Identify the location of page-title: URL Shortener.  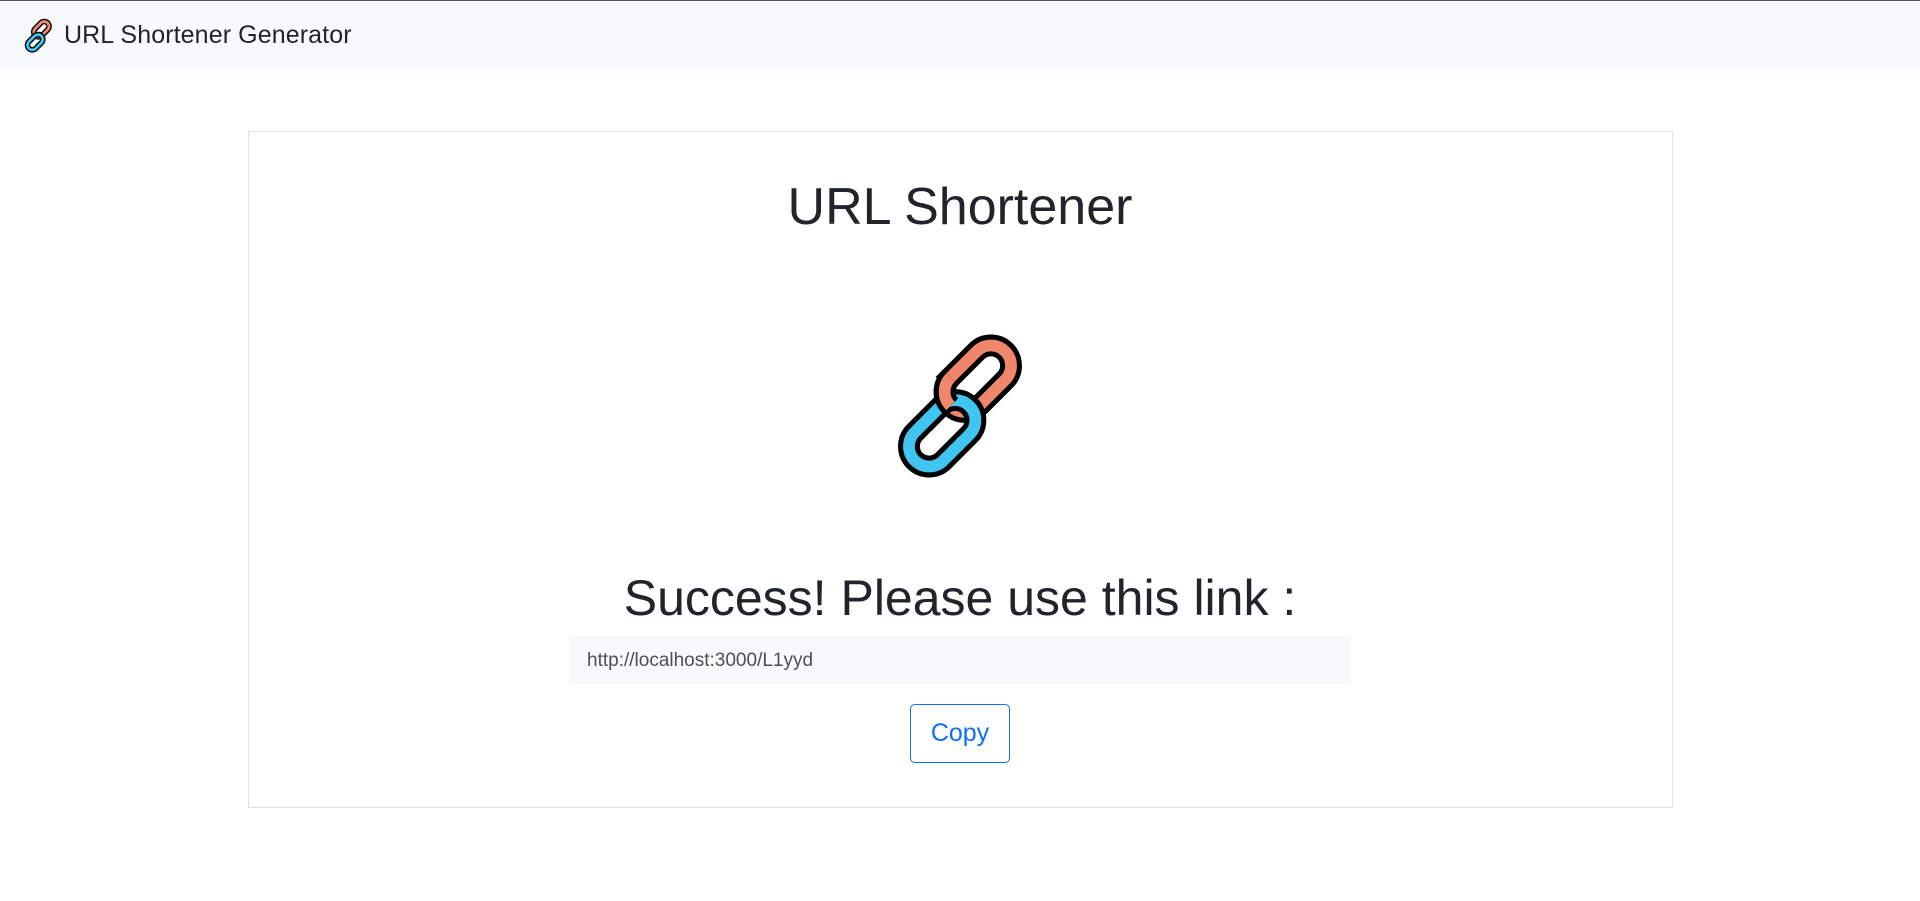
(960, 207).